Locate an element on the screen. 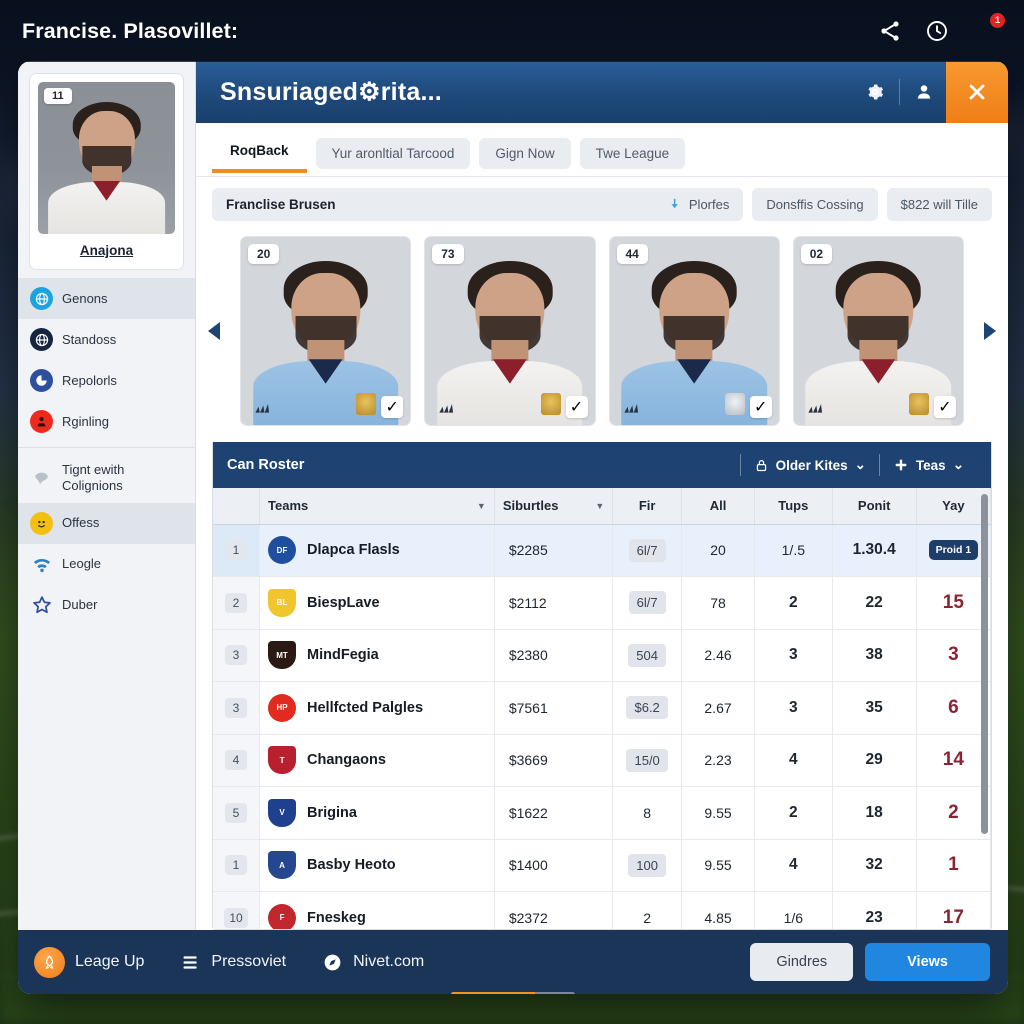  table-row: 3 MT MindFegia $2380 504 2.46 3 38 3 is located at coordinates (602, 655).